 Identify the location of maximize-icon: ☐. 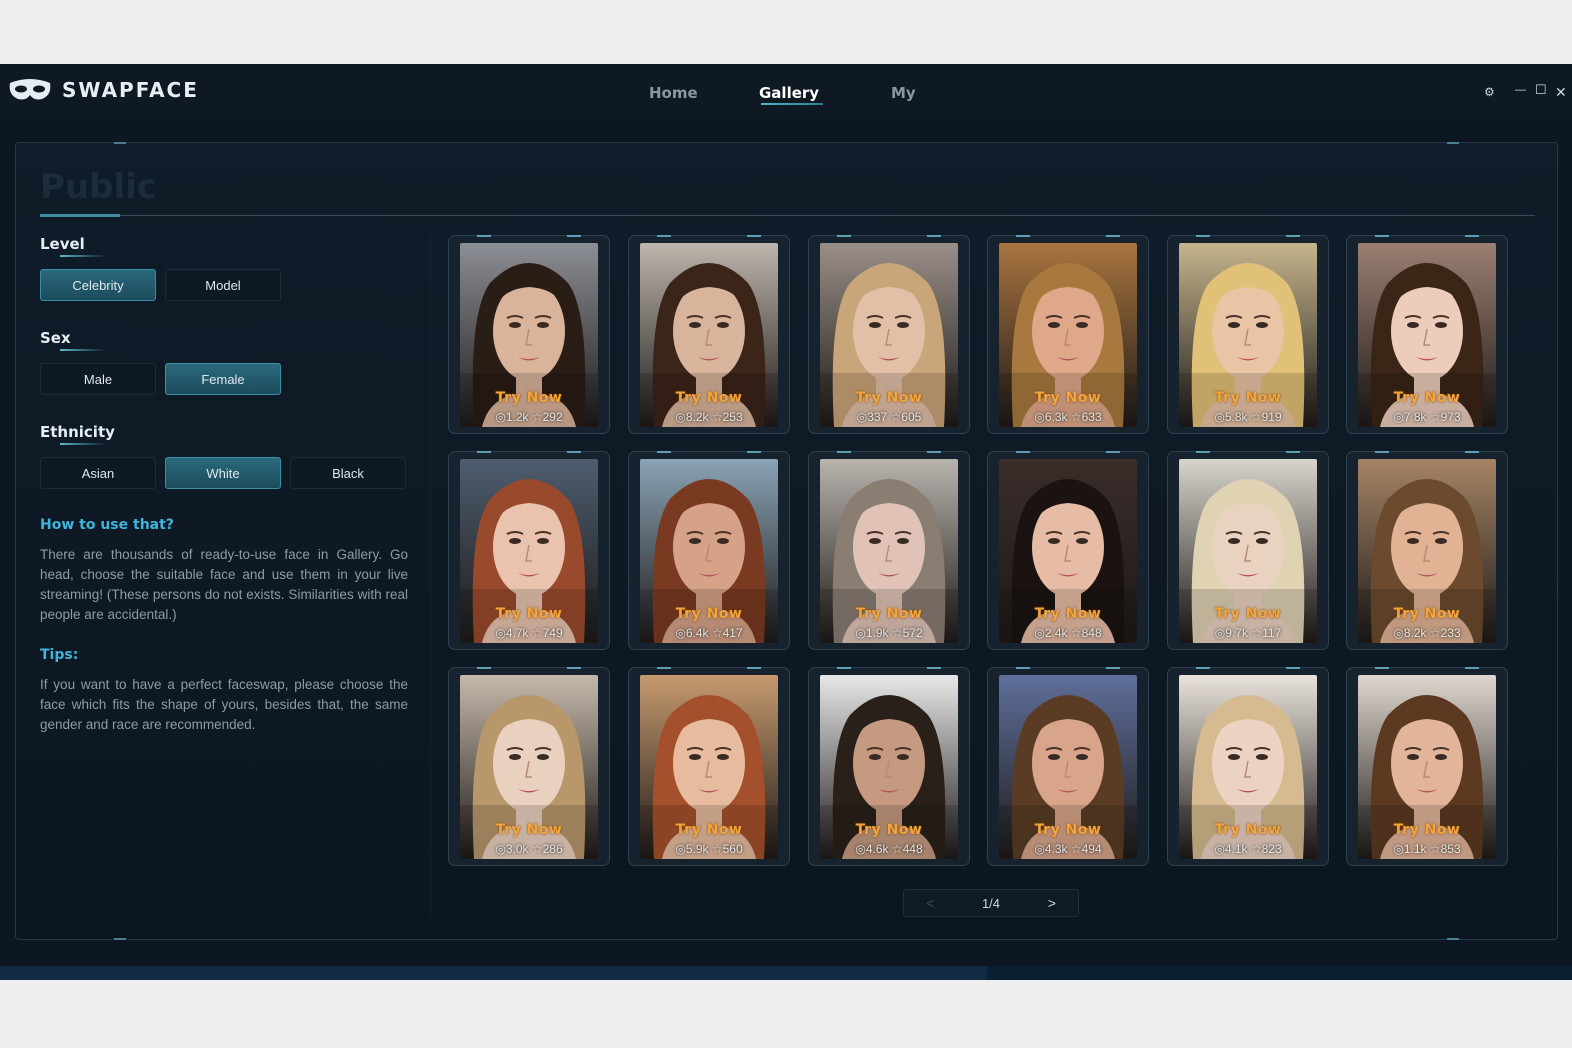
(1541, 90).